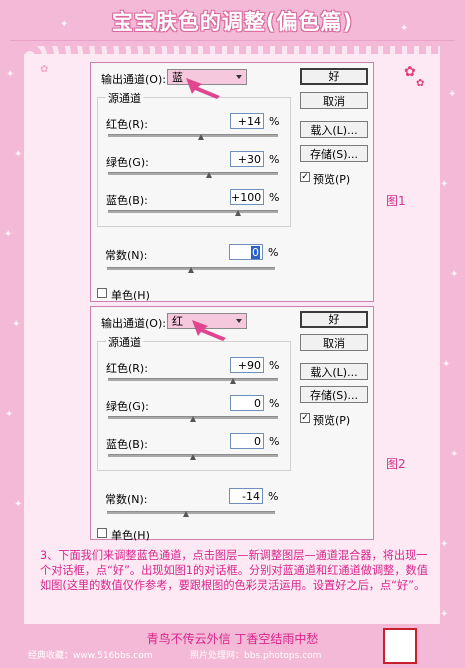  What do you see at coordinates (232, 22) in the screenshot?
I see `page-title: 宝宝肤色的调整(偏色篇)` at bounding box center [232, 22].